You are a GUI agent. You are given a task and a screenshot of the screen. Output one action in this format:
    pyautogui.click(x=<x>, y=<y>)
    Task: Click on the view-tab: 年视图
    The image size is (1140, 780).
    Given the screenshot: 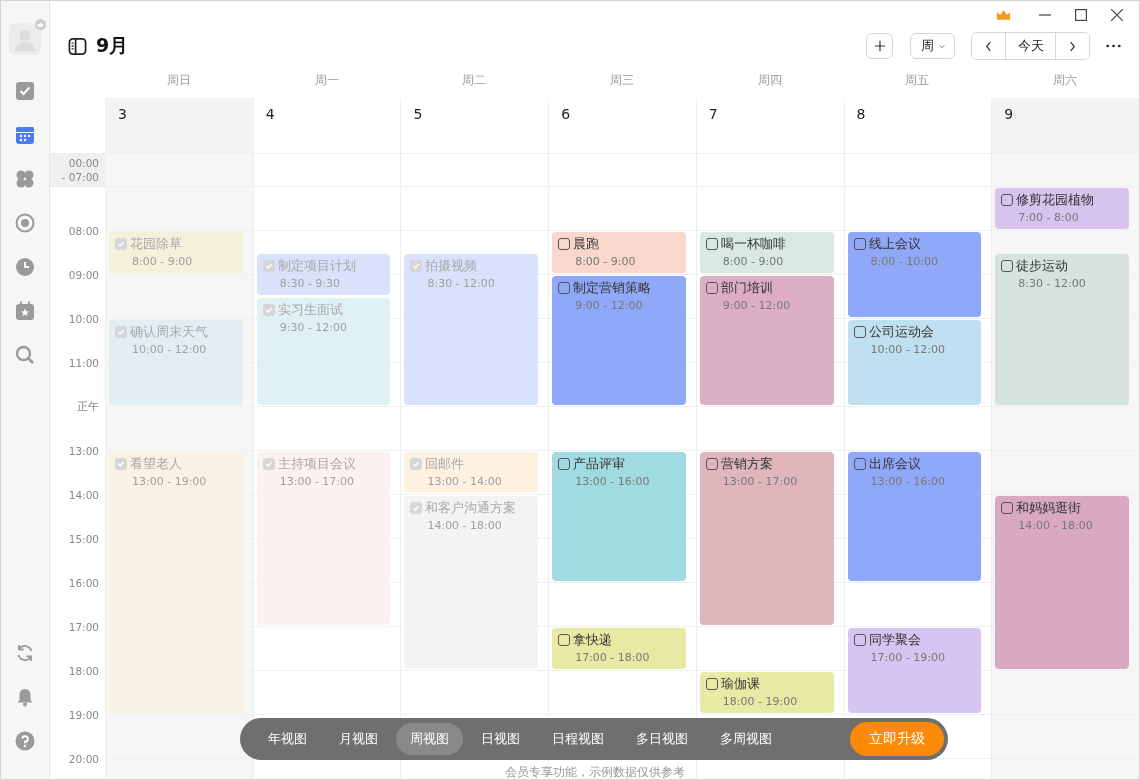 What is the action you would take?
    pyautogui.click(x=287, y=739)
    